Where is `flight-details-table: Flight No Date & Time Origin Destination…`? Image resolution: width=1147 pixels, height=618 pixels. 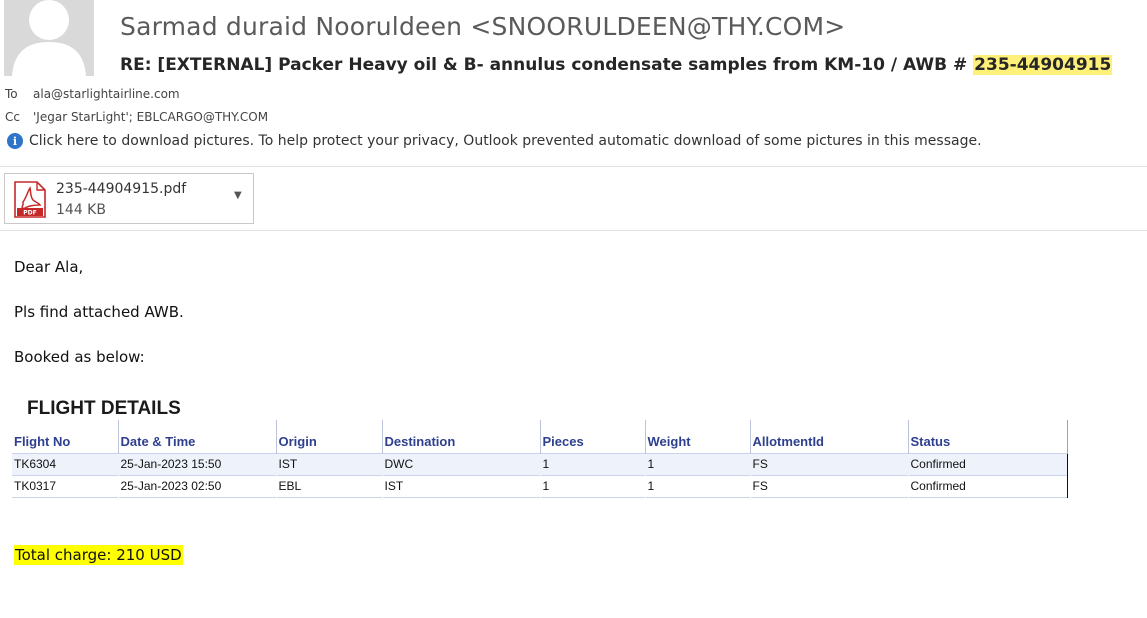
flight-details-table: Flight No Date & Time Origin Destination… is located at coordinates (540, 459).